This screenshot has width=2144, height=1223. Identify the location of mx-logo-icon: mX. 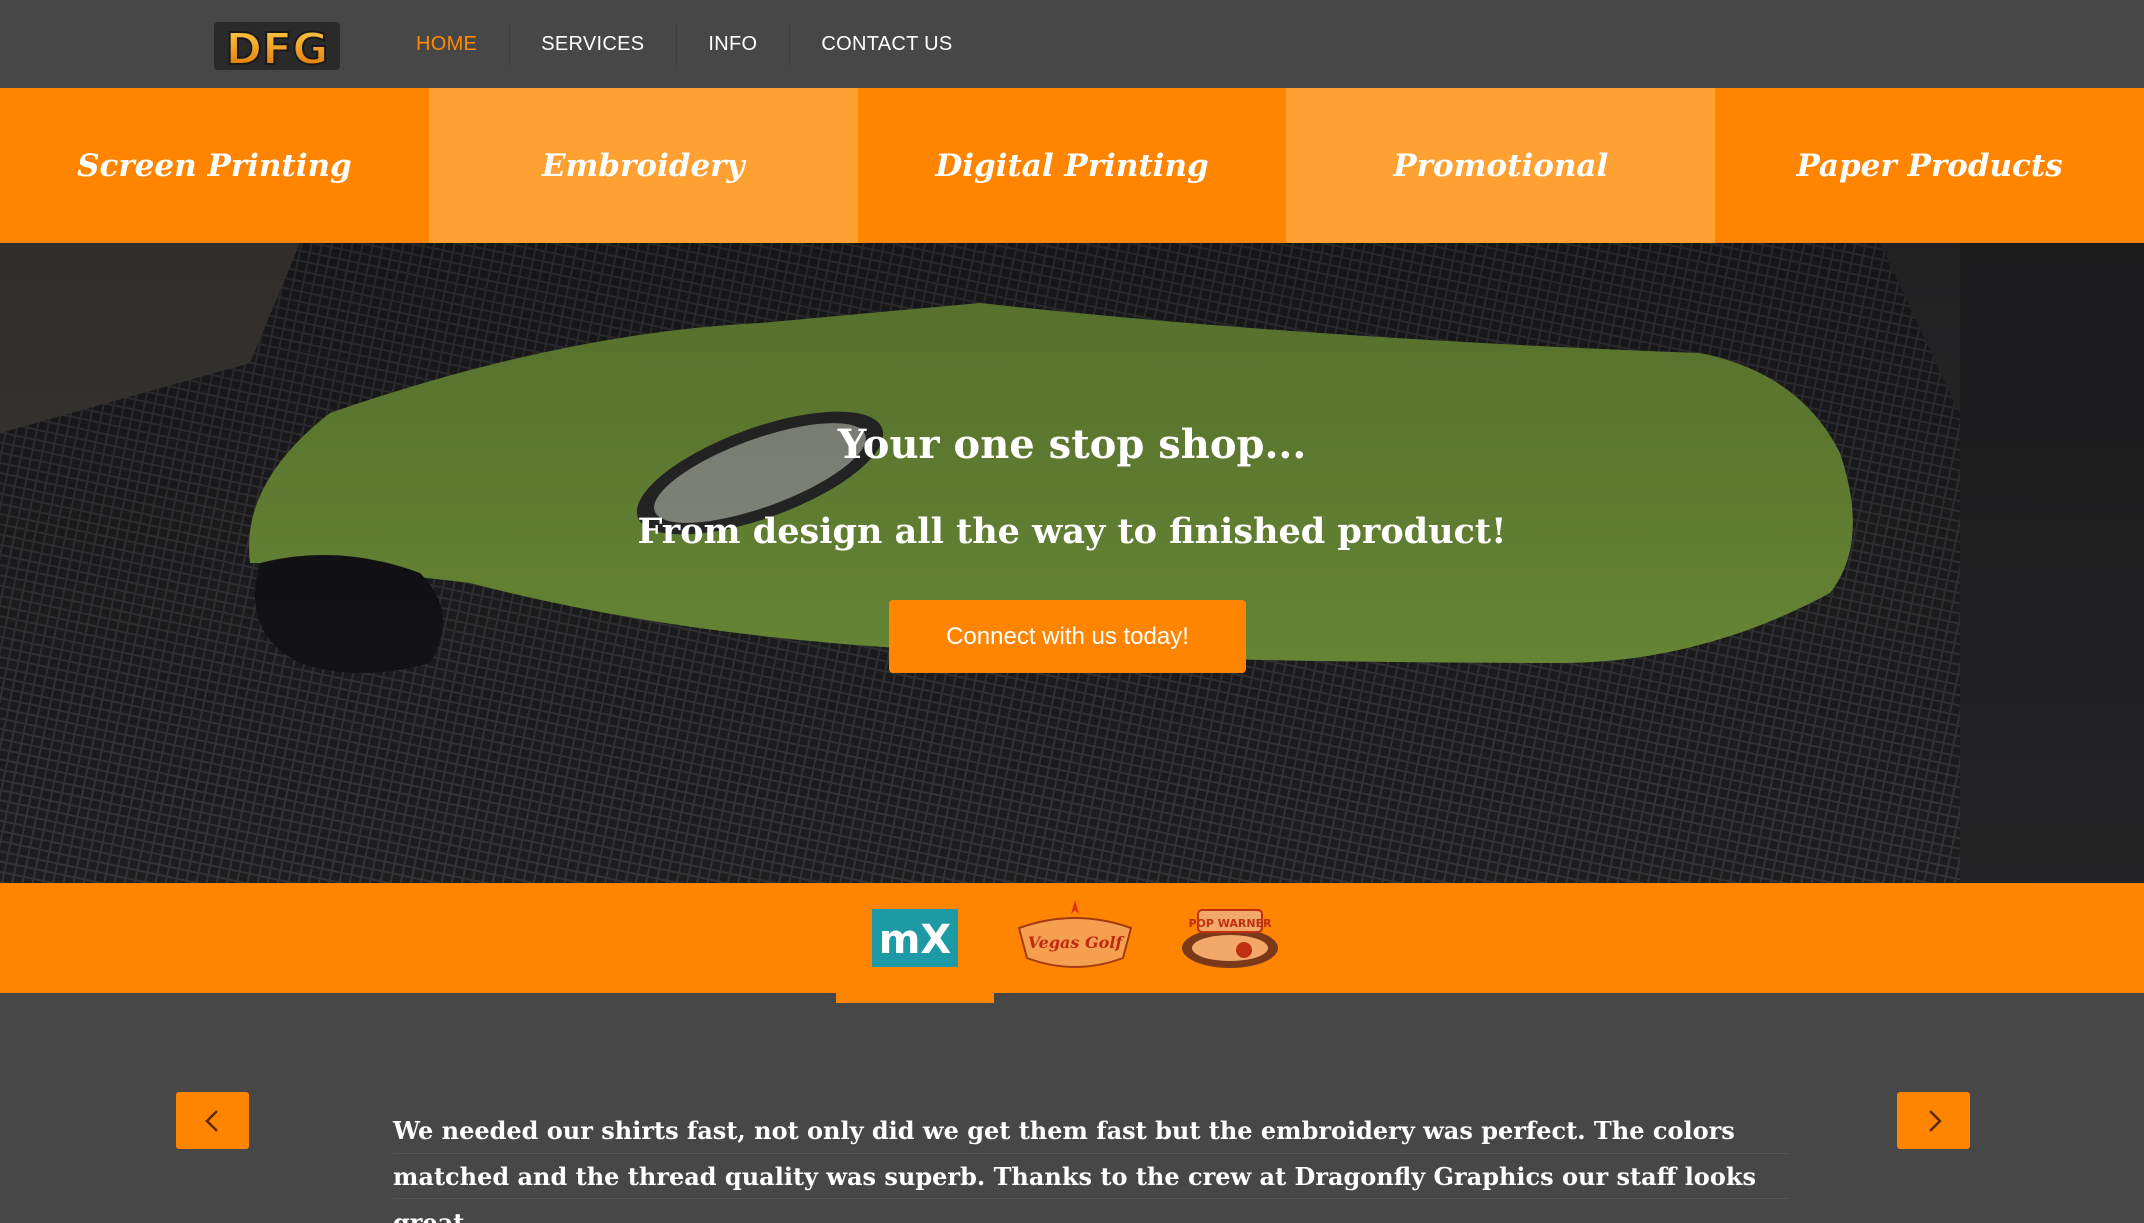
(915, 938).